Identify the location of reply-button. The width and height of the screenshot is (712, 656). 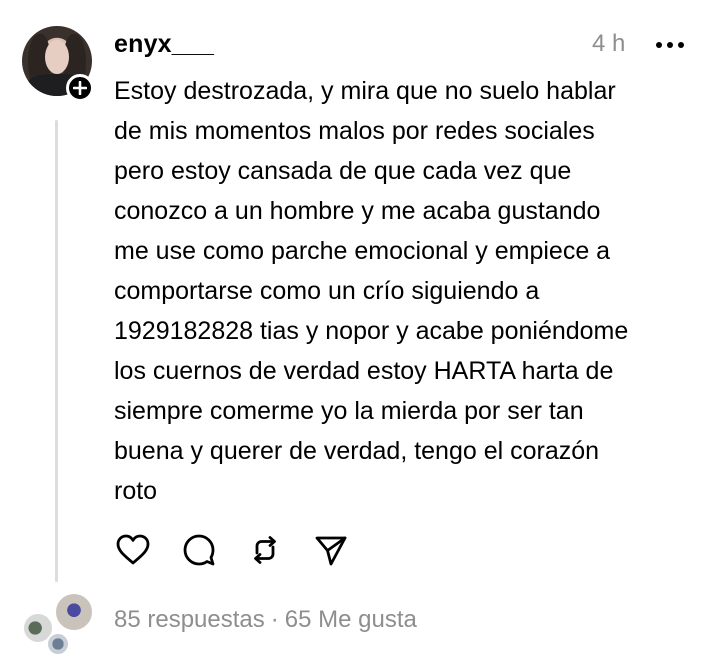
(199, 550).